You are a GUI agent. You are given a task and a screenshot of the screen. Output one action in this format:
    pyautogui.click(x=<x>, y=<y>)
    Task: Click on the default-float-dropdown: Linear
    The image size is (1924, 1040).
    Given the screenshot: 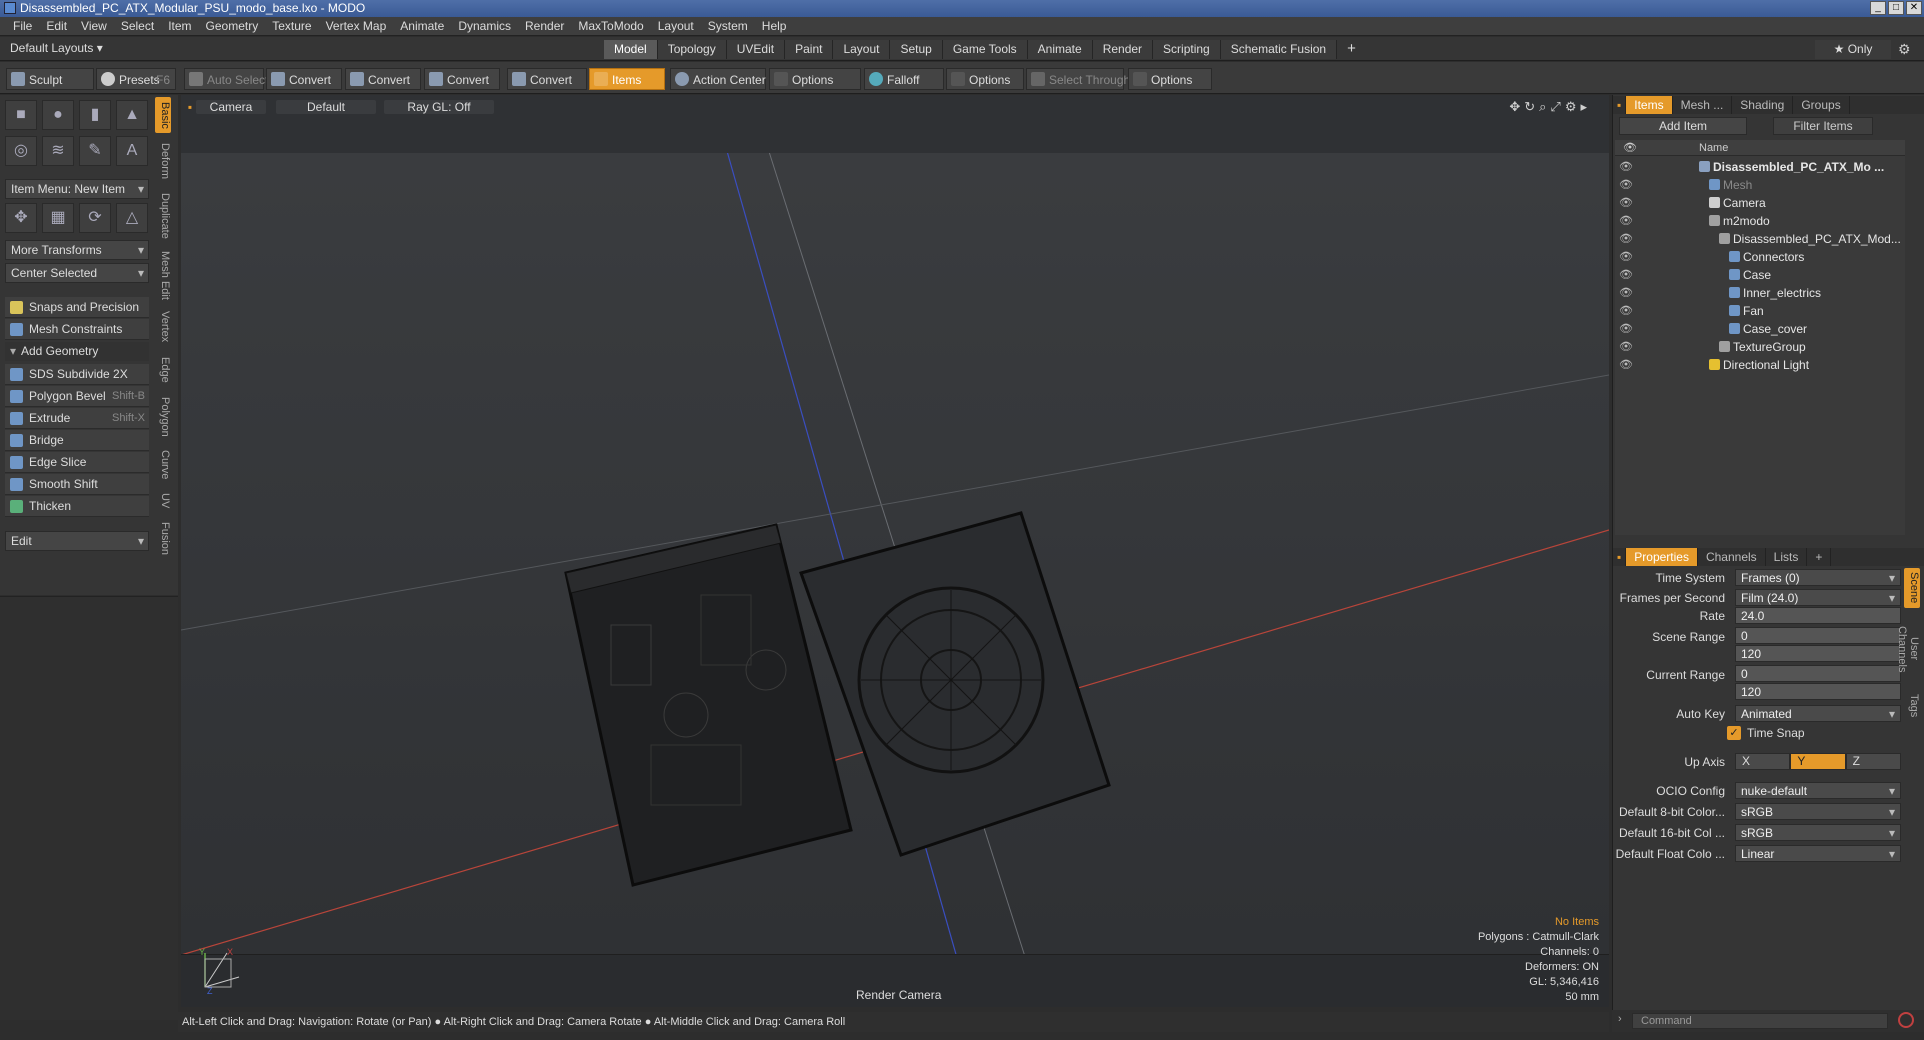 What is the action you would take?
    pyautogui.click(x=1818, y=854)
    